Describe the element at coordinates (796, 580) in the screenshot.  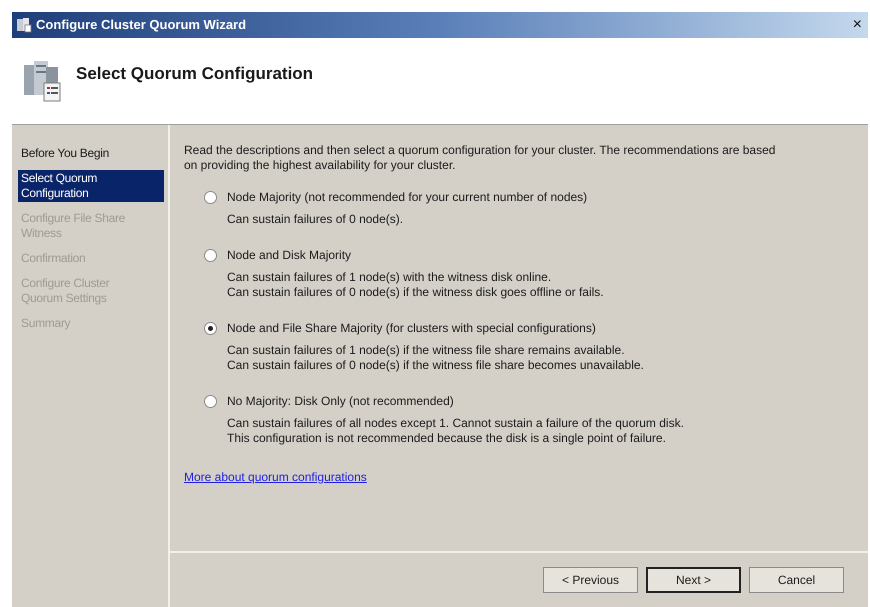
I see `wizard-button: Cancel` at that location.